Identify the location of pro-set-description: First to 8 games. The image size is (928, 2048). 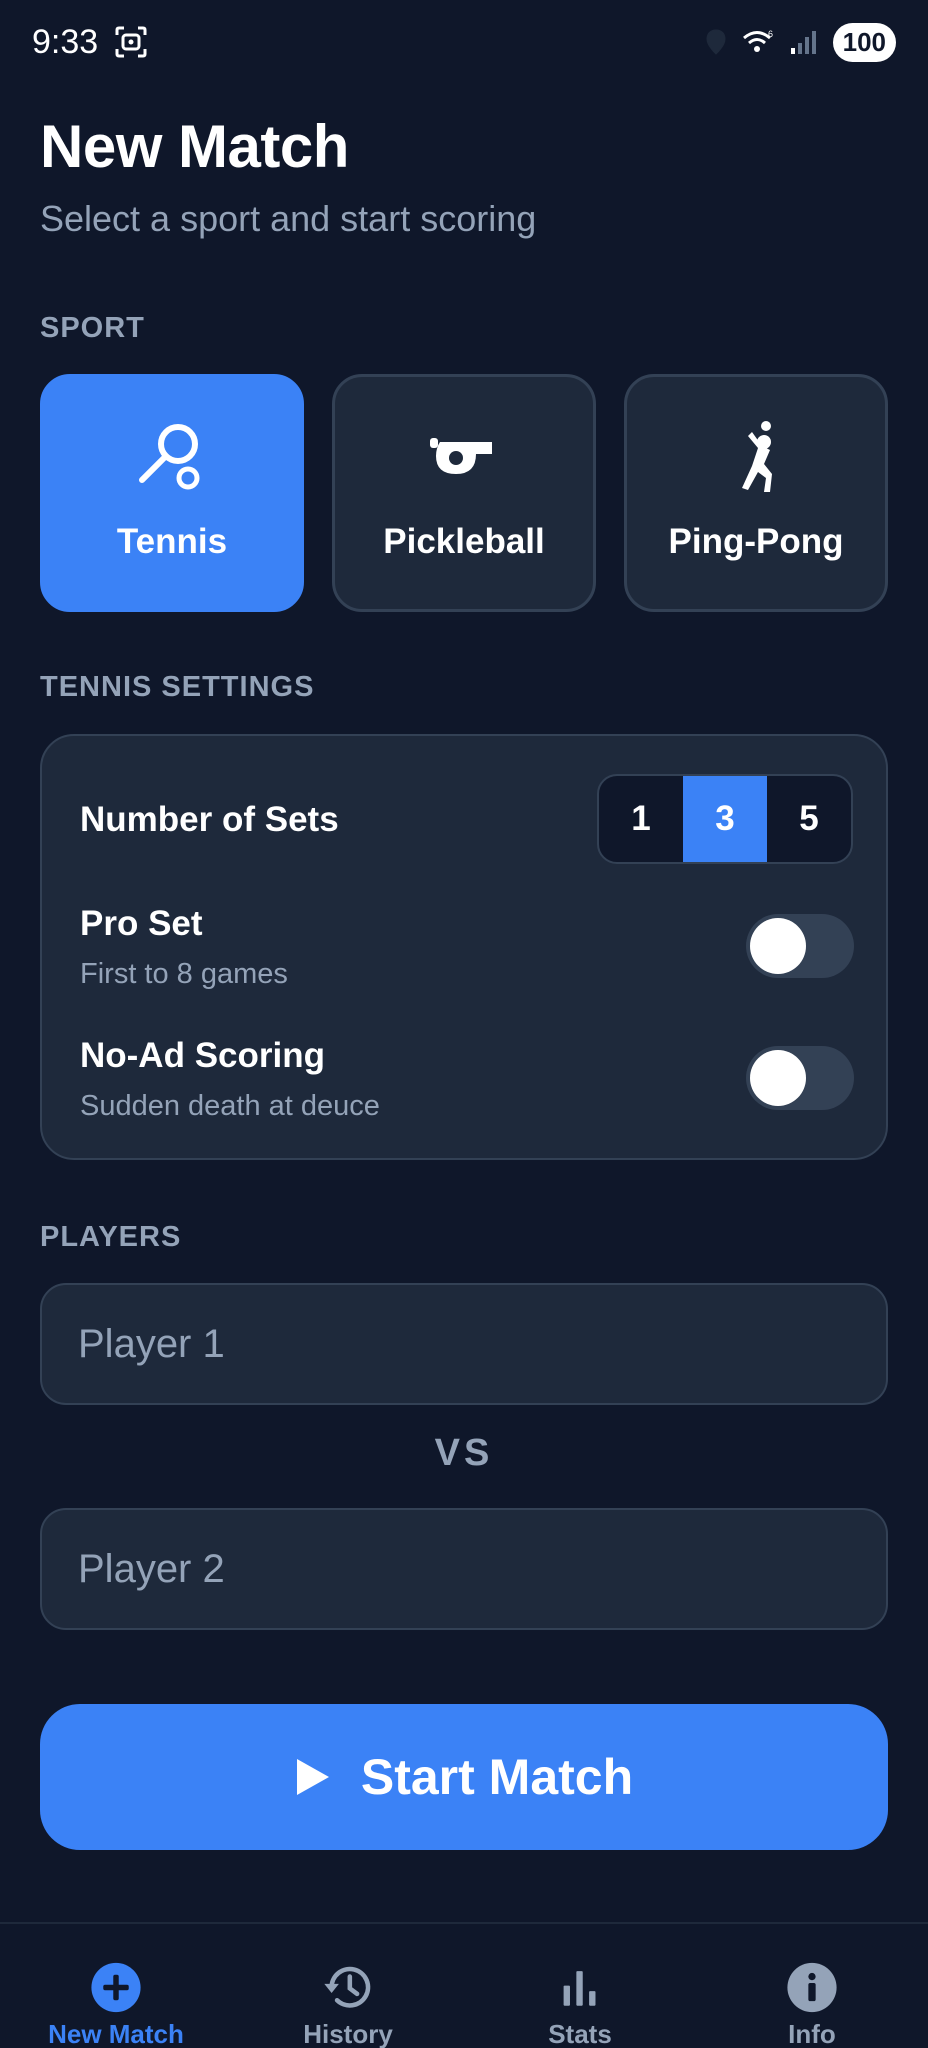
(184, 974).